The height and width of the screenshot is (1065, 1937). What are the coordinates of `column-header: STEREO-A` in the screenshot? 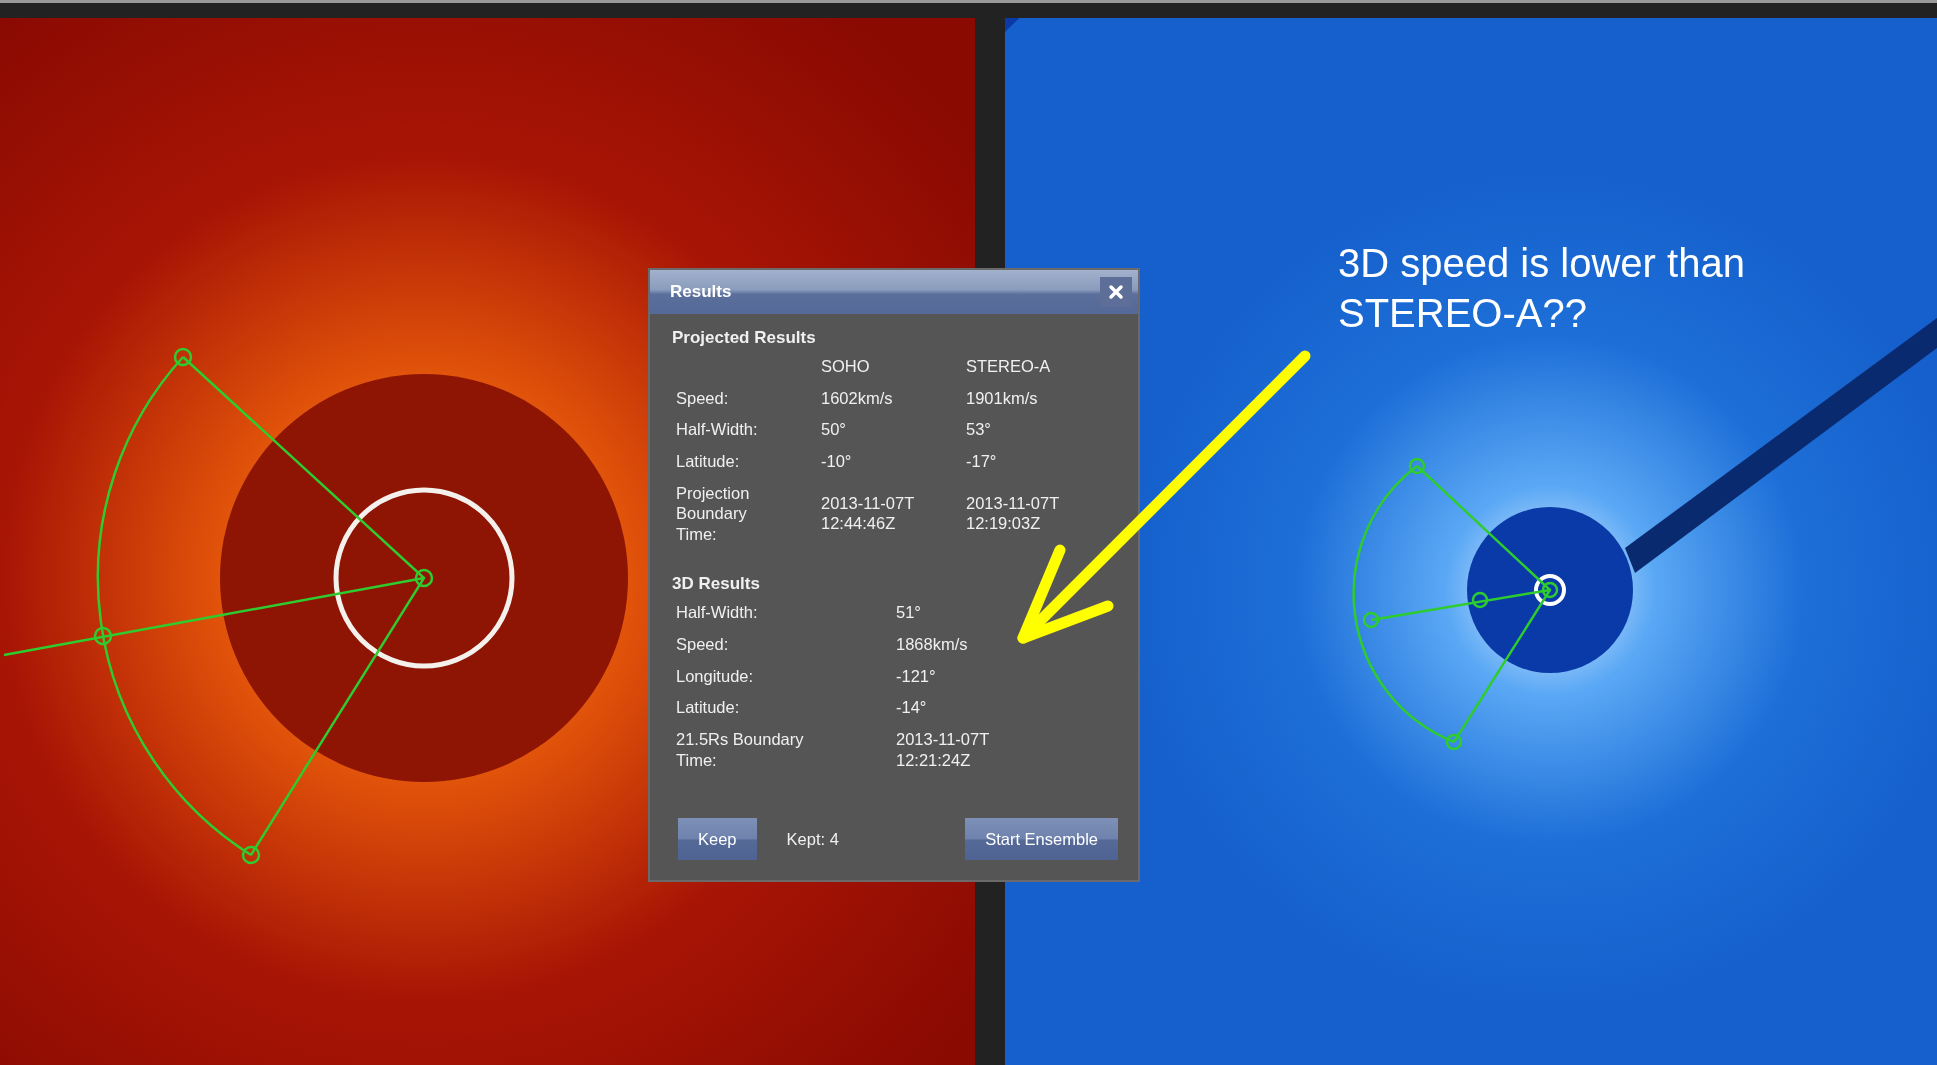 It's located at (1009, 366).